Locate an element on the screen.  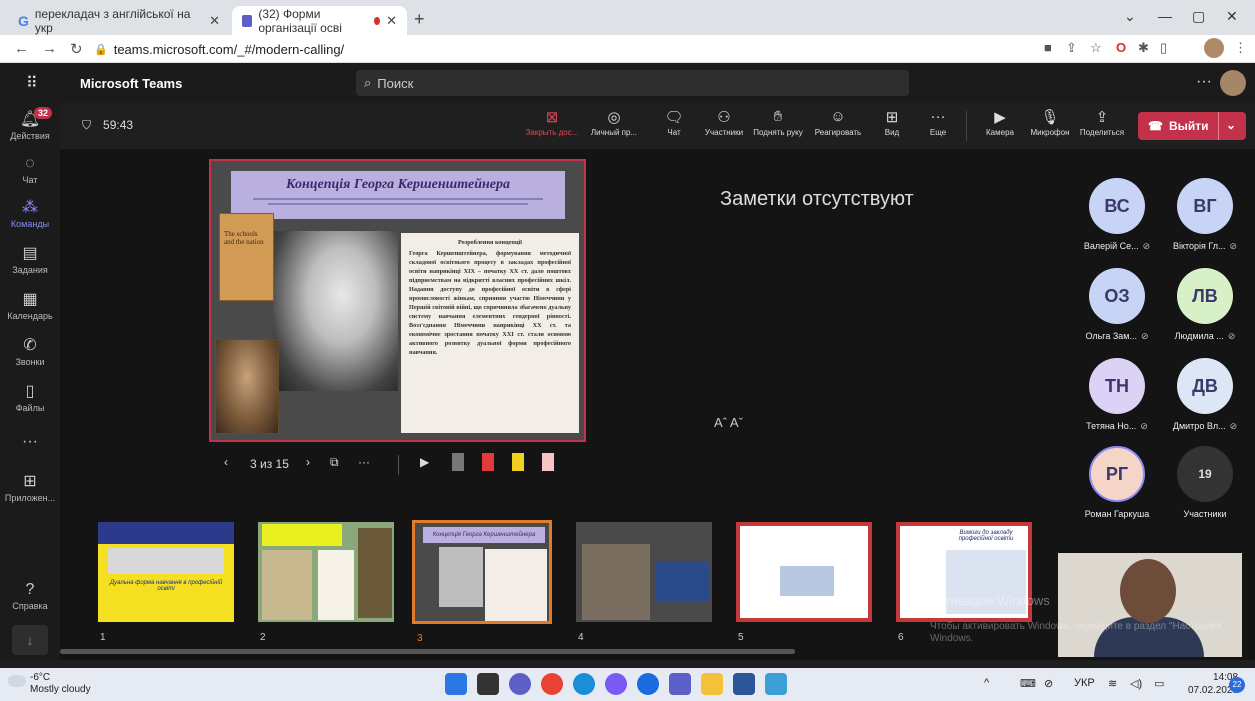
bookmark-star-icon: ☆ is located at coordinates (1096, 48).